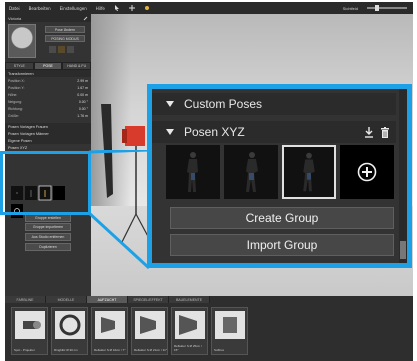  Describe the element at coordinates (13, 115) in the screenshot. I see `row-label: Größe:` at that location.